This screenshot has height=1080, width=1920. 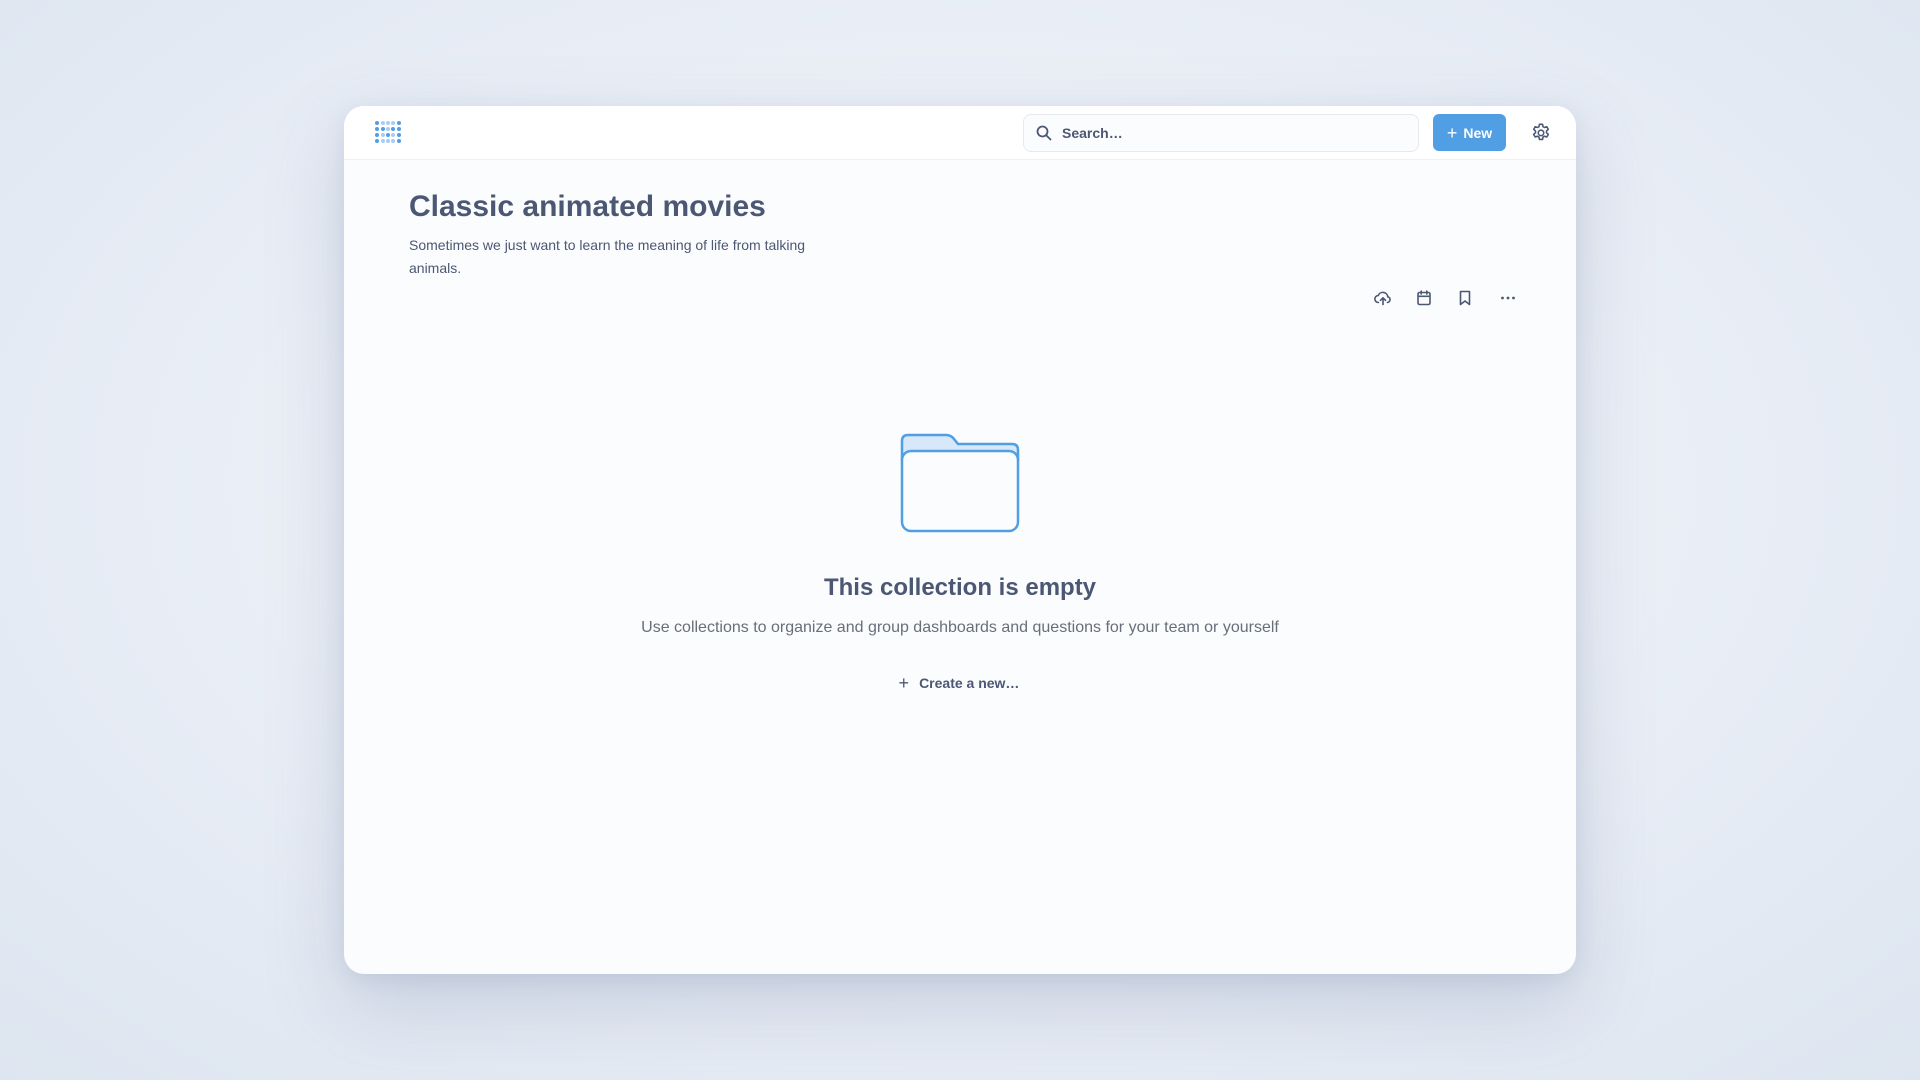 What do you see at coordinates (1541, 133) in the screenshot?
I see `gear-icon` at bounding box center [1541, 133].